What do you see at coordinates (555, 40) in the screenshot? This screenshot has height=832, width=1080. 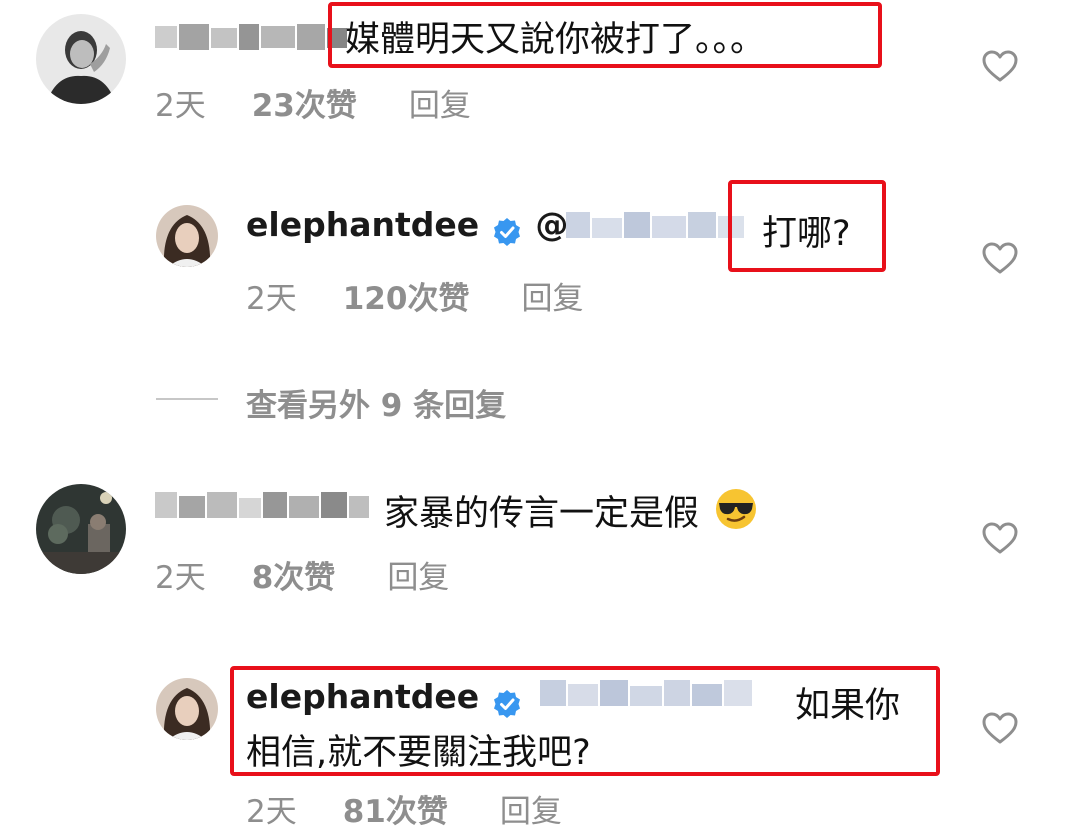 I see `comment-text: 媒體明天又說你被打了。。。` at bounding box center [555, 40].